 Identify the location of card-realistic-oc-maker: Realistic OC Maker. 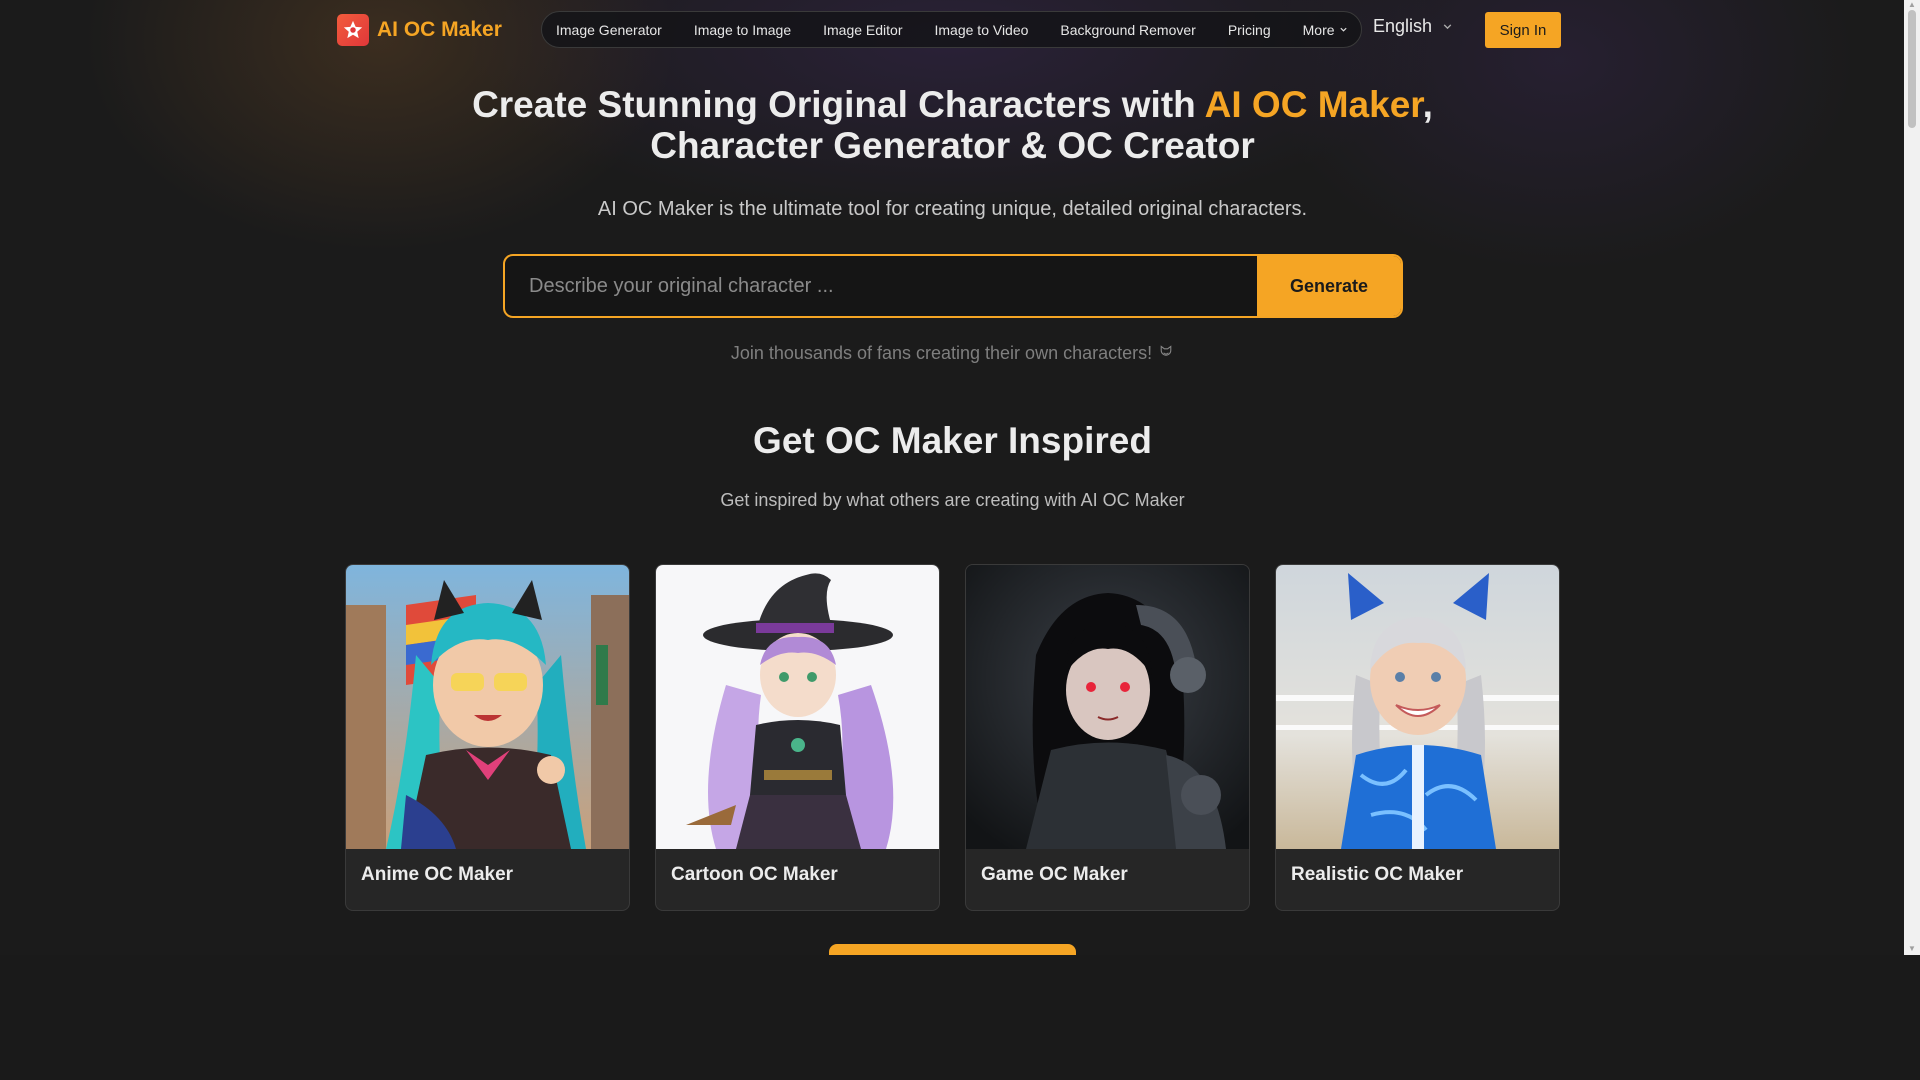
(1417, 737).